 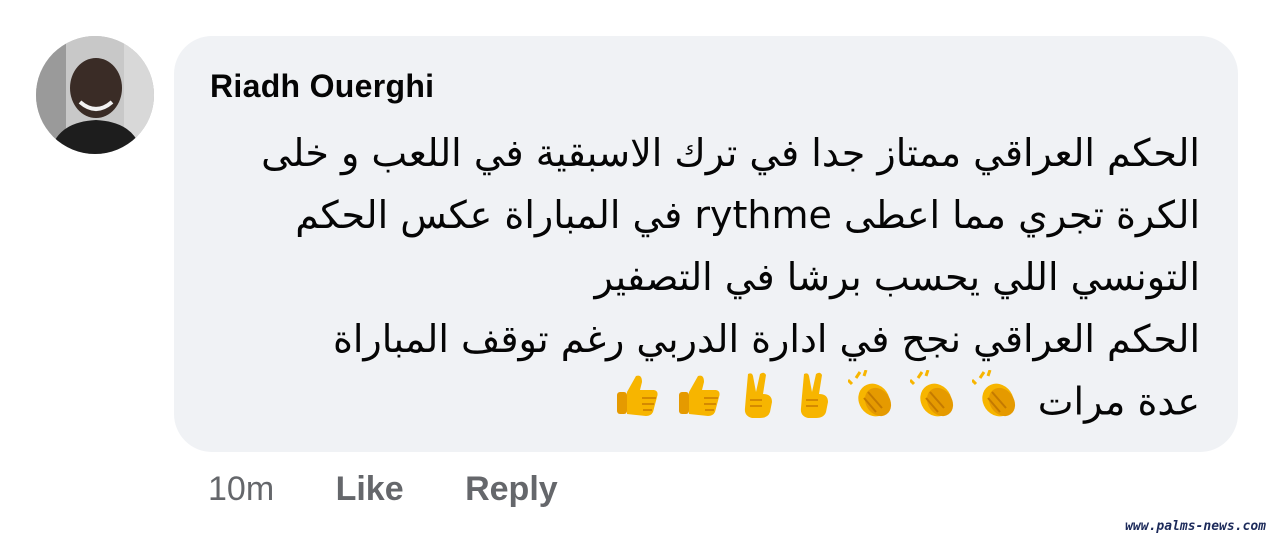 What do you see at coordinates (511, 489) in the screenshot?
I see `reply-button: Reply` at bounding box center [511, 489].